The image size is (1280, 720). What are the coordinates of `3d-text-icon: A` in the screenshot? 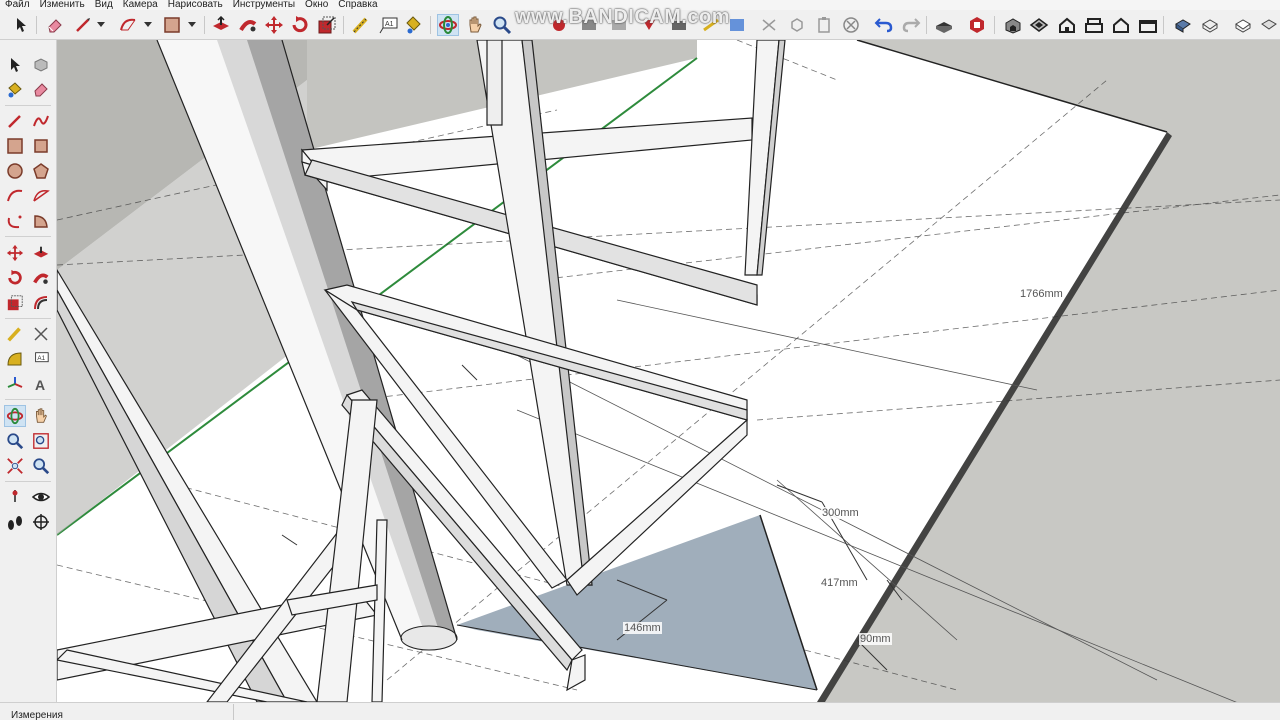 It's located at (41, 384).